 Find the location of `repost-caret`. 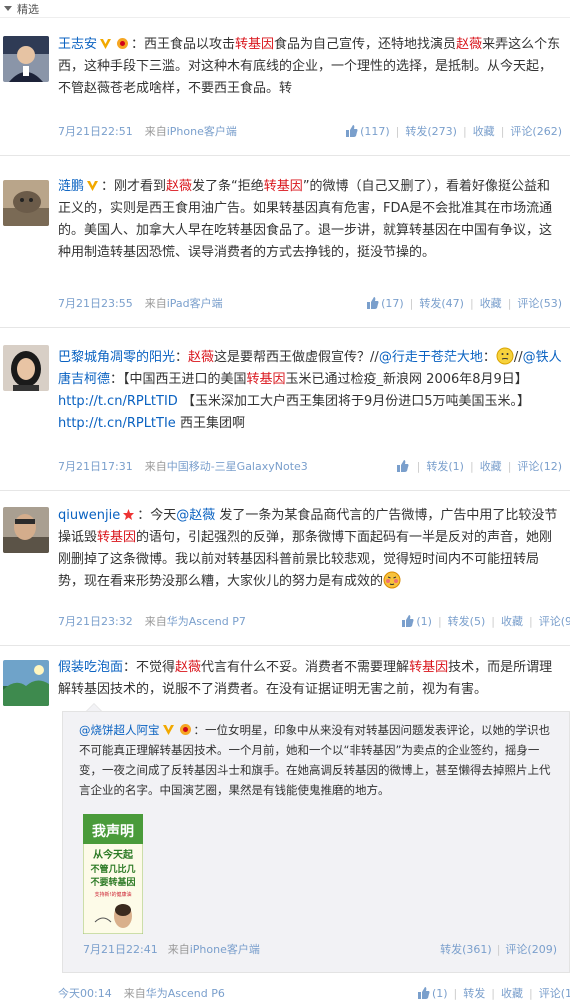

repost-caret is located at coordinates (94, 707).